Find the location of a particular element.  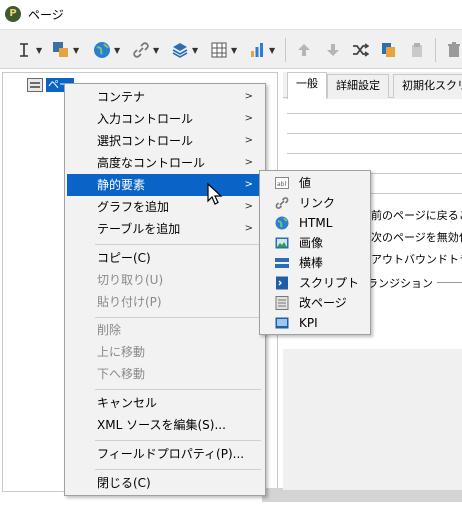

move-up-button is located at coordinates (304, 50).